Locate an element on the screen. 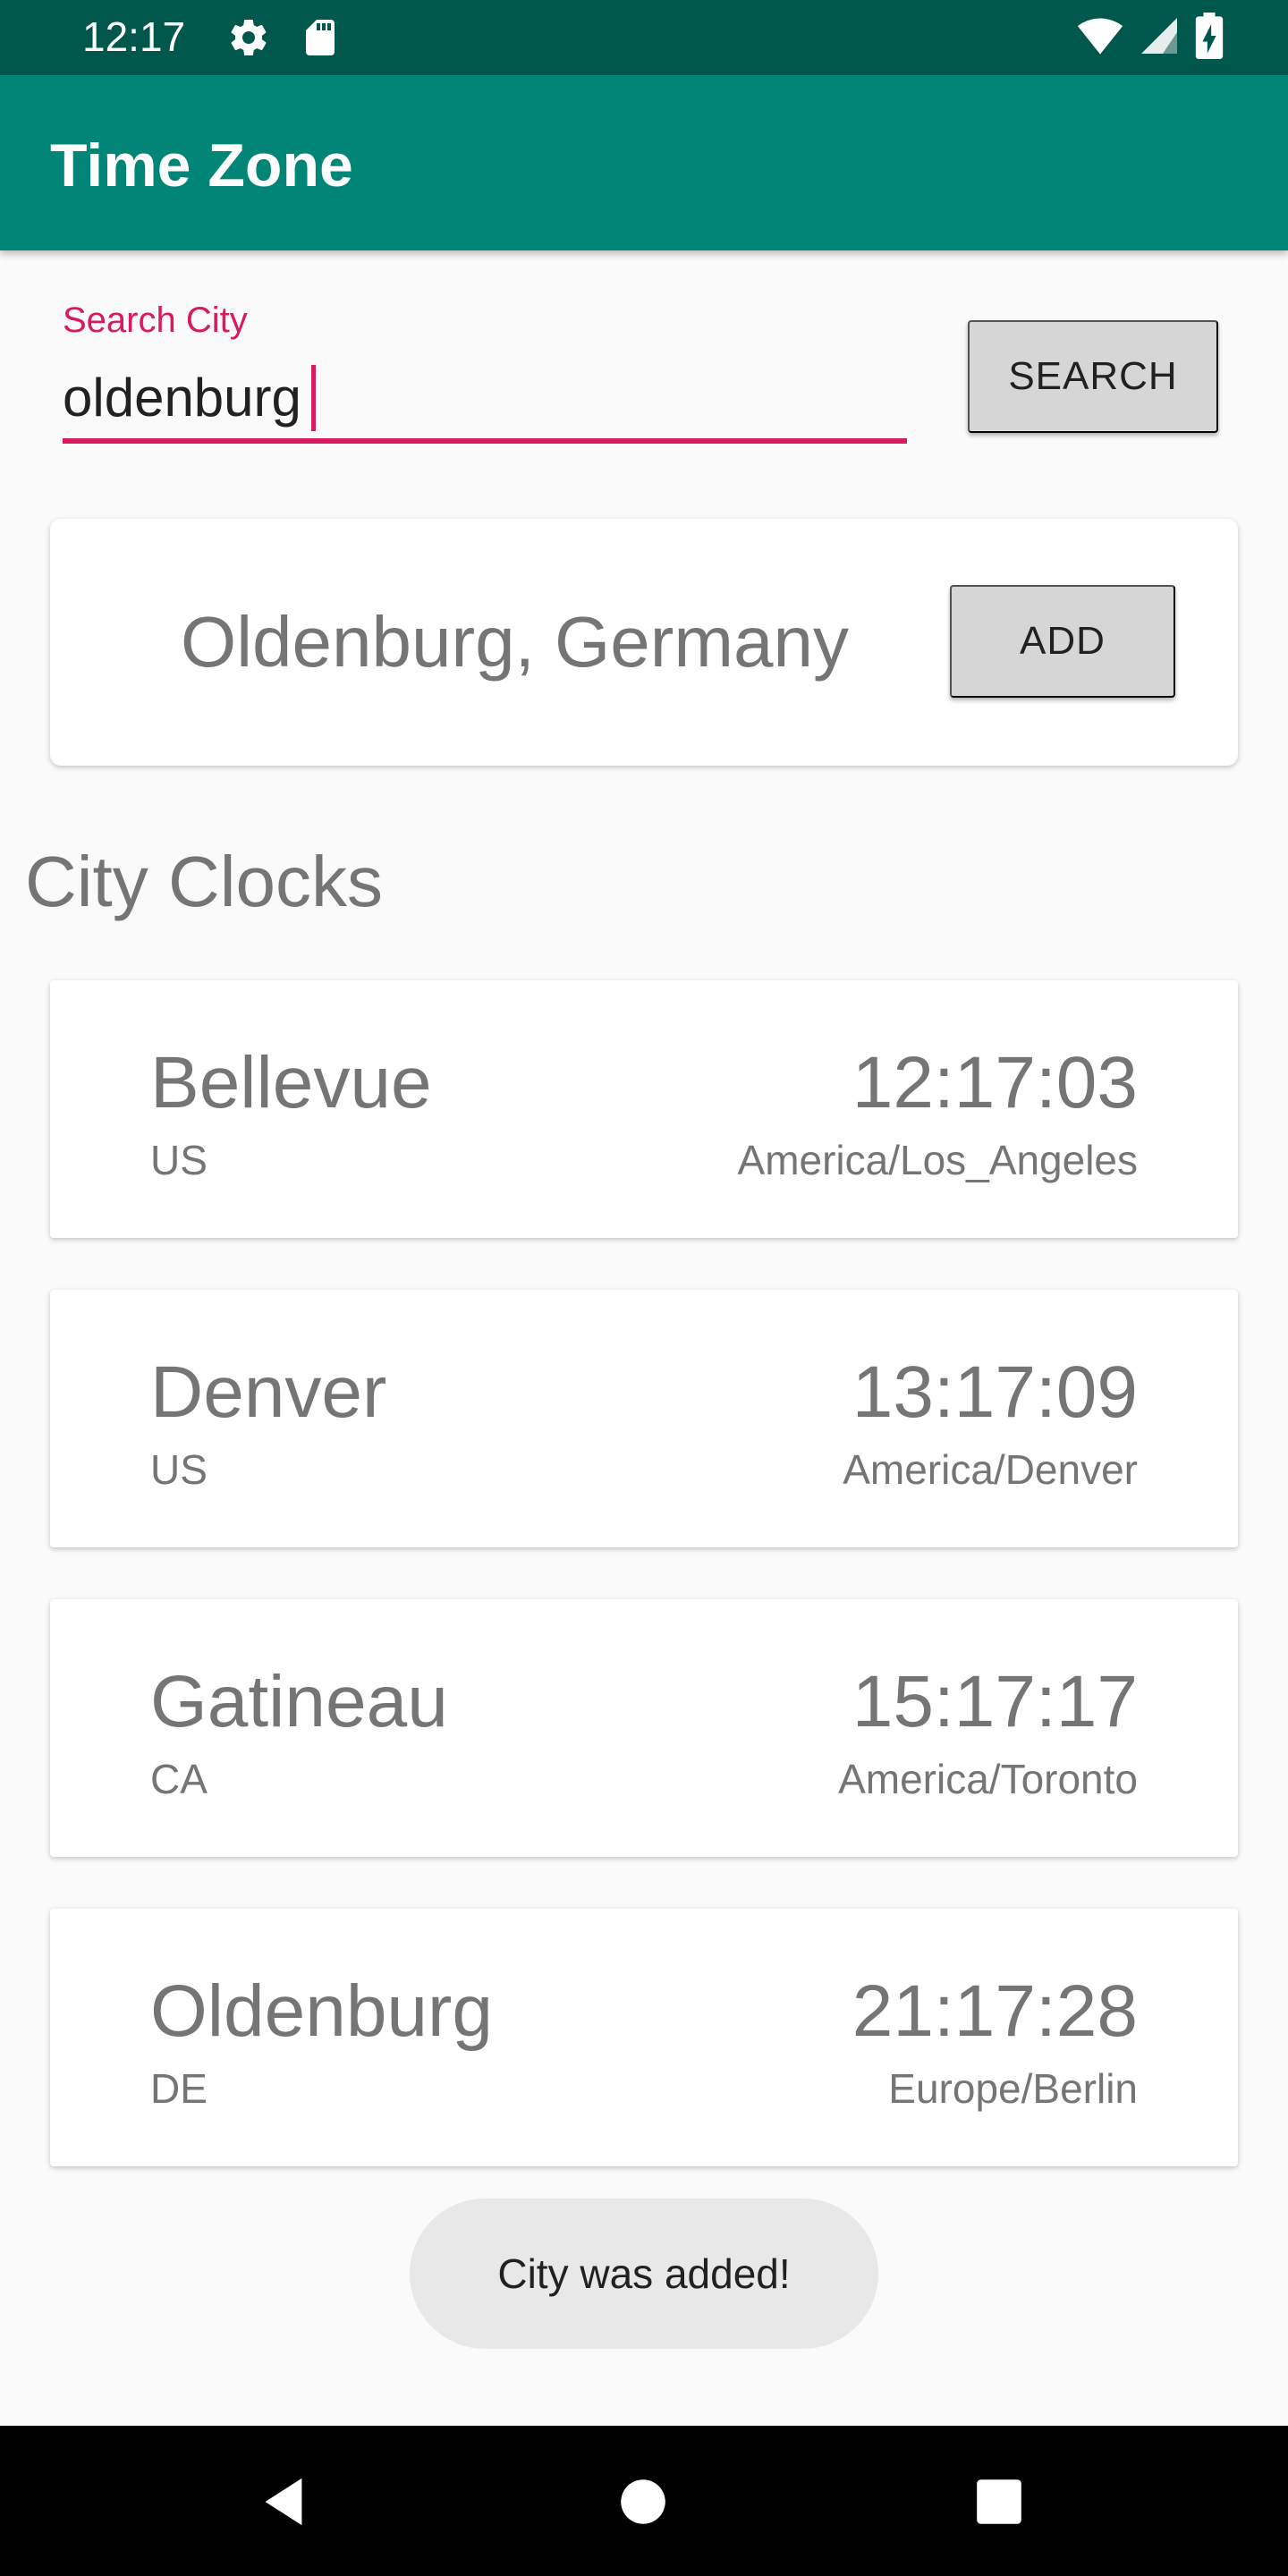  clock-card: Gatineau CA 15:17:17 America/Toronto is located at coordinates (644, 1728).